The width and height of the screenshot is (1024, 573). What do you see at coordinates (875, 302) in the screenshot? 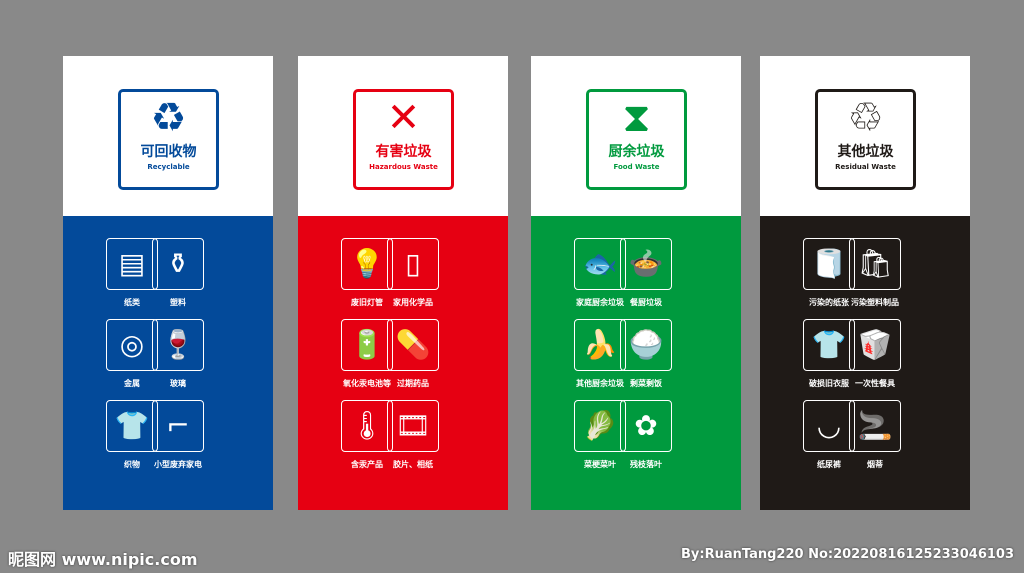
I see `waste-item-label: 污染塑料制品` at bounding box center [875, 302].